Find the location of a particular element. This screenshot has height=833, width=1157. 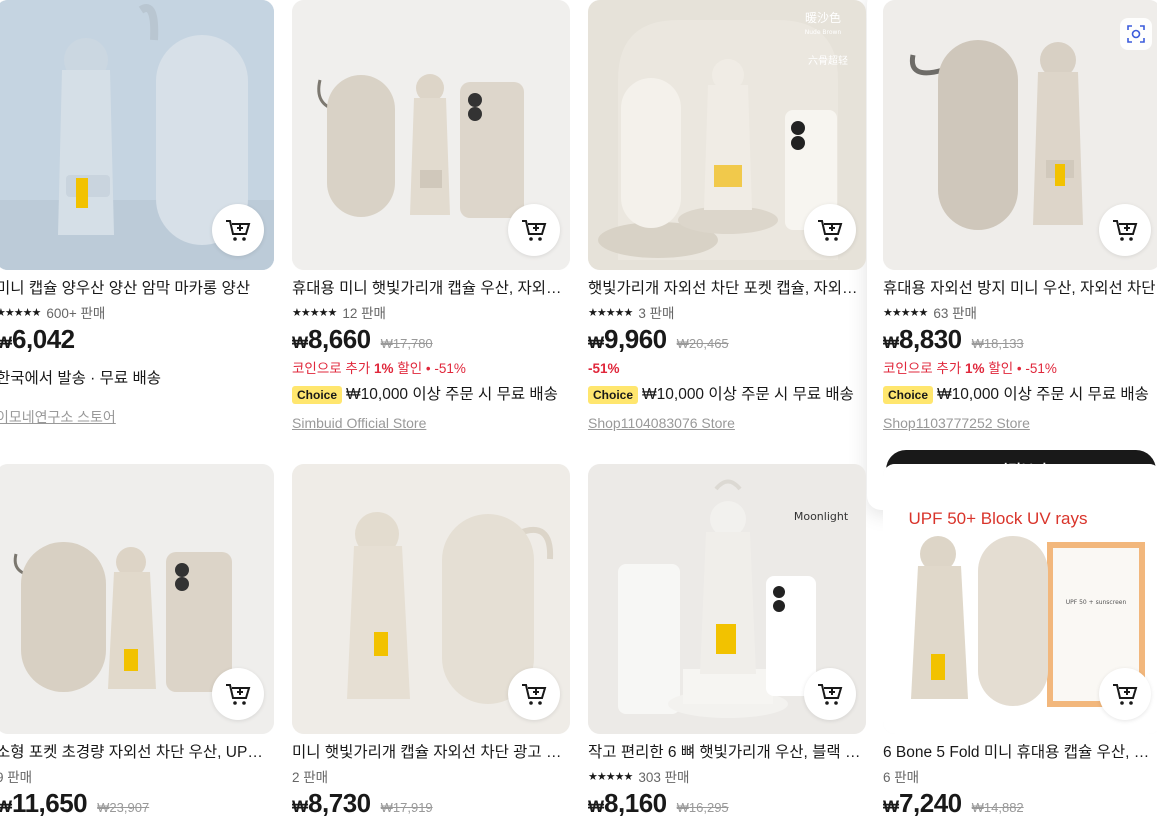

product-title: 미니 햇빛가리개 캡슐 자외선 차단 광고 우산 is located at coordinates (430, 753).